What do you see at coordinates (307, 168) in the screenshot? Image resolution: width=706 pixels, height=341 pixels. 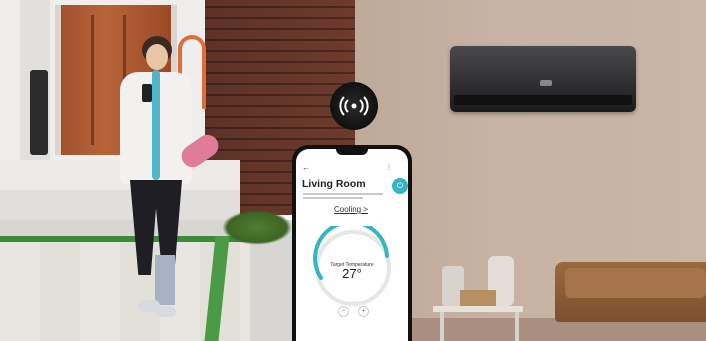 I see `arrow-left-icon: ←` at bounding box center [307, 168].